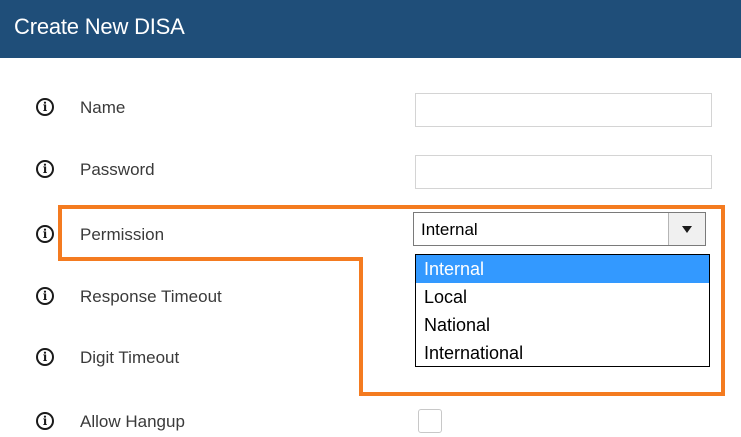 This screenshot has height=437, width=741. What do you see at coordinates (449, 229) in the screenshot?
I see `permission-selected-value: Internal` at bounding box center [449, 229].